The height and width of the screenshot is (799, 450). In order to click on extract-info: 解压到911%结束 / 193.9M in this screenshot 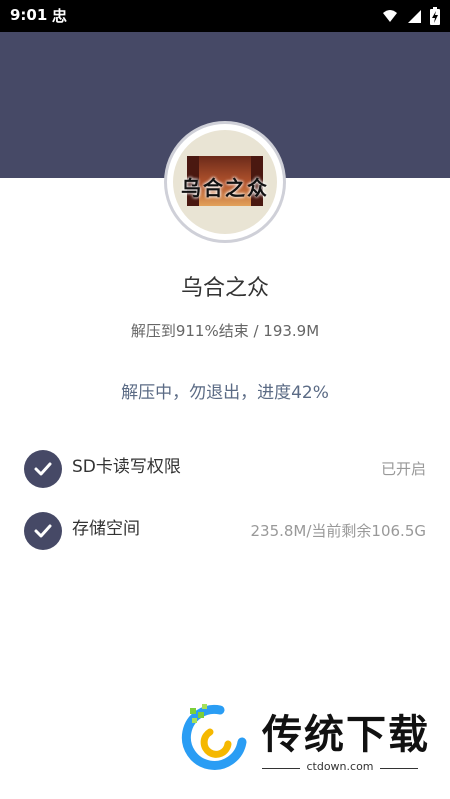, I will do `click(225, 331)`.